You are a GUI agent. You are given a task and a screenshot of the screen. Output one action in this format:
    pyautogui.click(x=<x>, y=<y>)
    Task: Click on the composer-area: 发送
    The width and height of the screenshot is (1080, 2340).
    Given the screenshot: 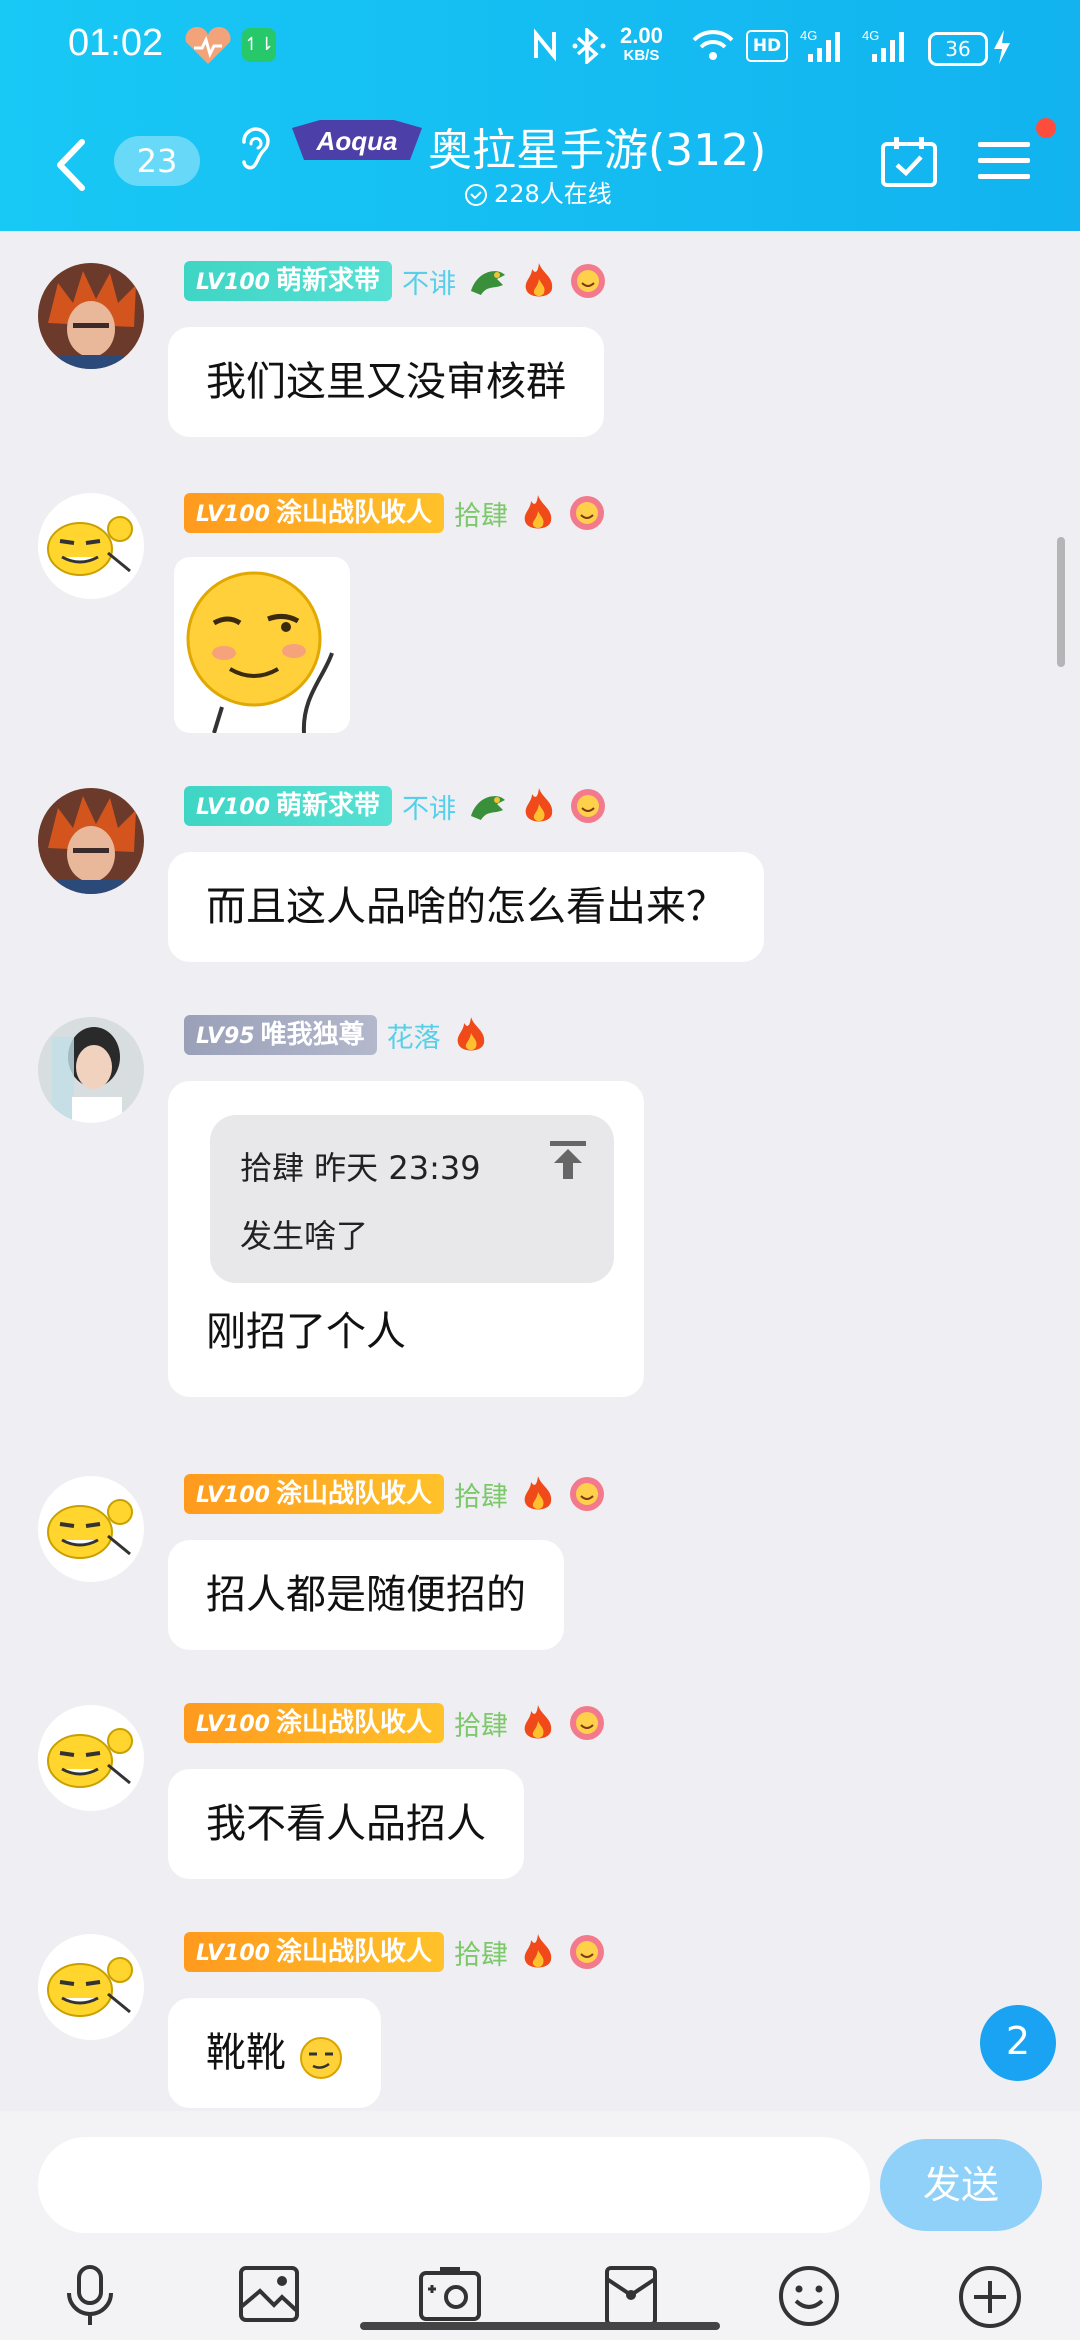 What is the action you would take?
    pyautogui.click(x=540, y=2225)
    